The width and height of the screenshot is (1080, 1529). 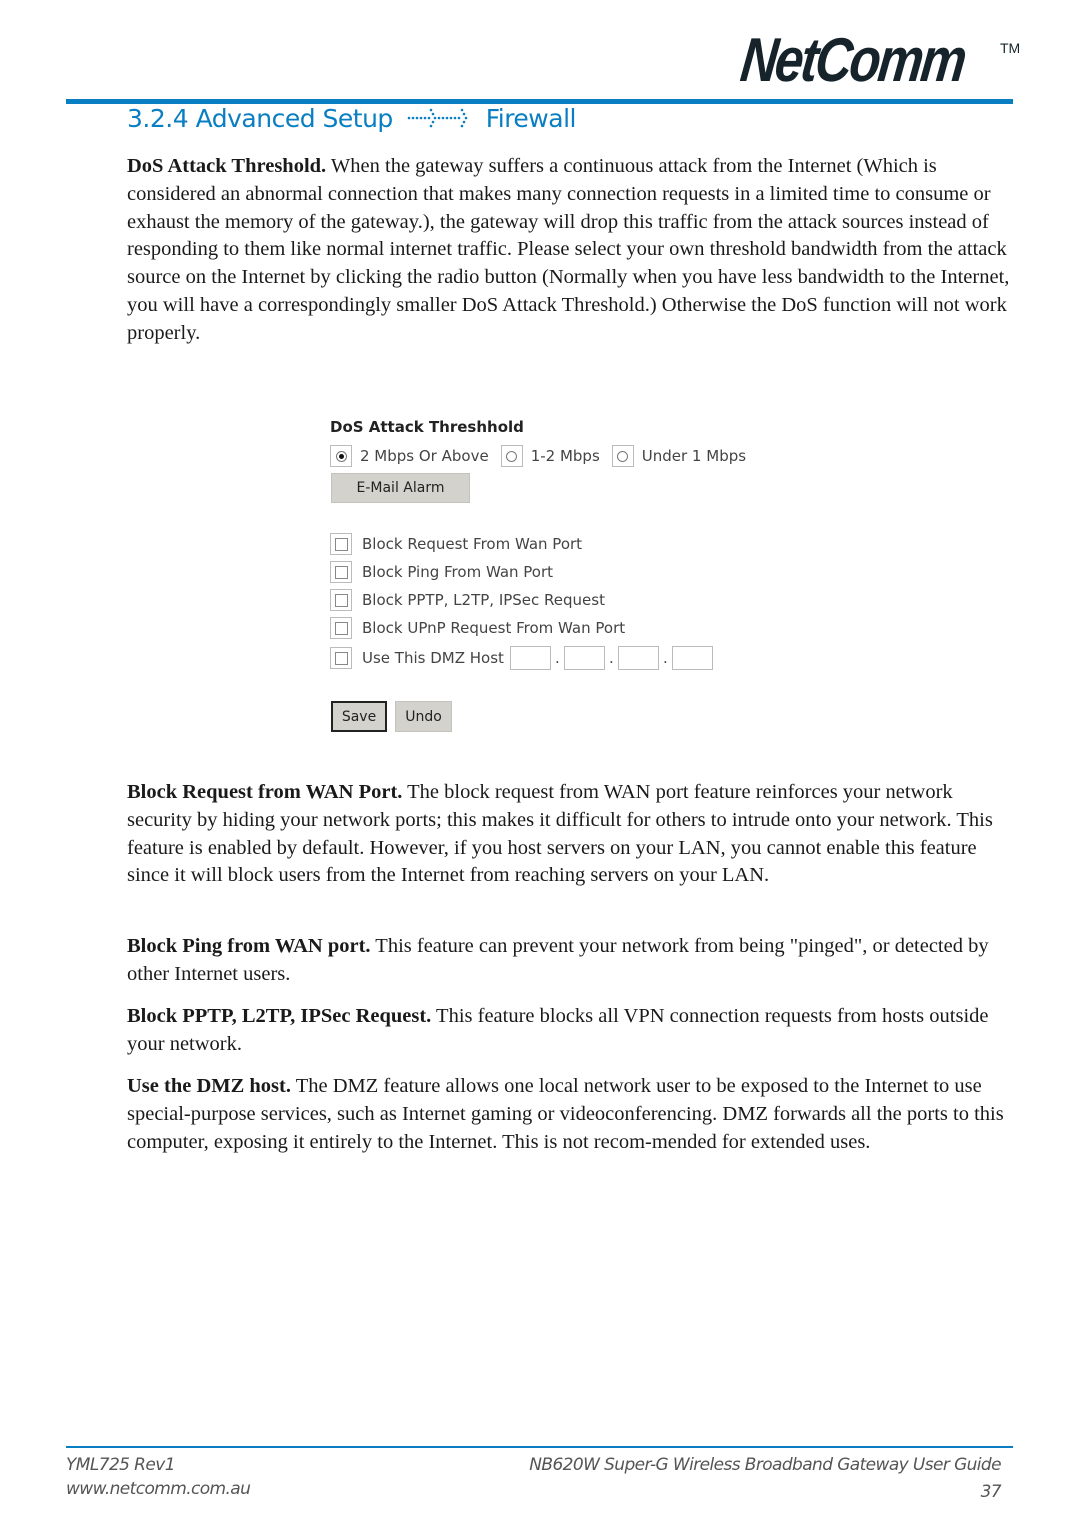 I want to click on block-vpn-checkbox, so click(x=341, y=600).